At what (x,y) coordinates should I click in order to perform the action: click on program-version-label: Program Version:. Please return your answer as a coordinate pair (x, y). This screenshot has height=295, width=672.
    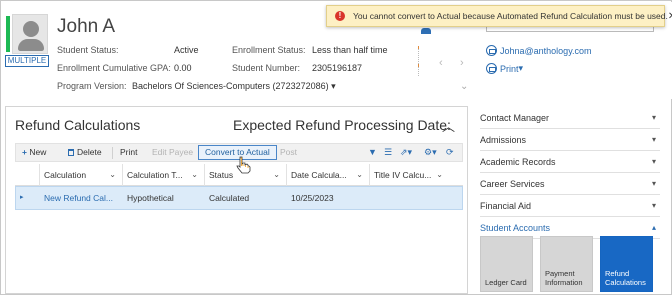
    Looking at the image, I should click on (92, 86).